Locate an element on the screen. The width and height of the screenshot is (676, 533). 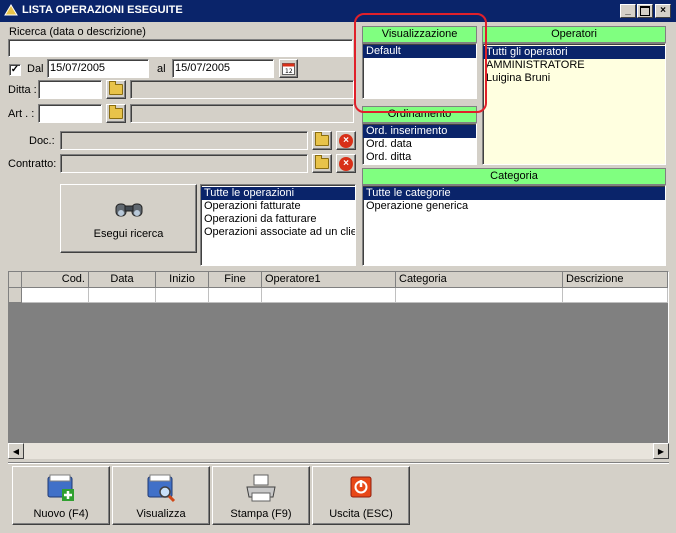
view-document-icon is located at coordinates (161, 488).